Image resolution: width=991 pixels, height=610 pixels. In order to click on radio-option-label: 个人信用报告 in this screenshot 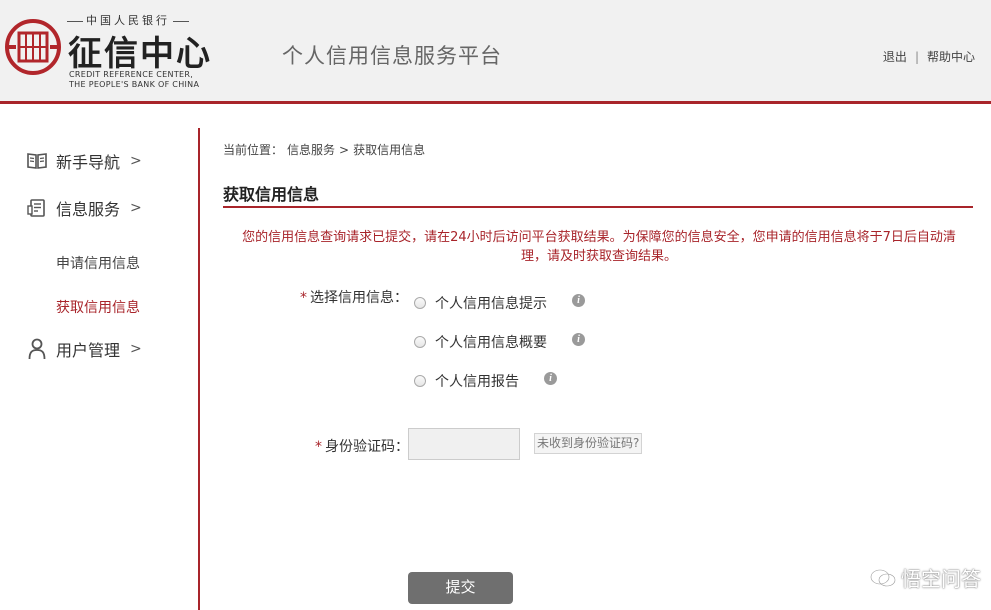, I will do `click(477, 382)`.